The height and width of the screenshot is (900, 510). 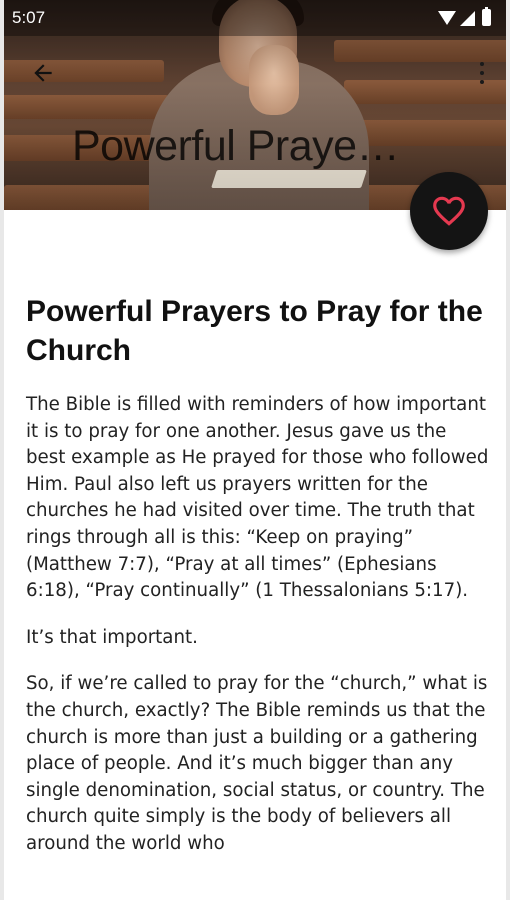 I want to click on article-paragraph: It’s that important., so click(x=112, y=637).